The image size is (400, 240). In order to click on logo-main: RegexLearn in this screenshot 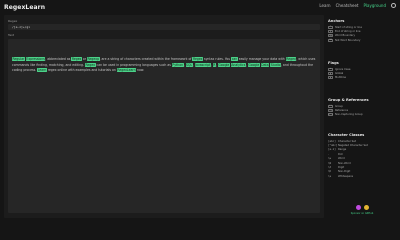, I will do `click(25, 7)`.